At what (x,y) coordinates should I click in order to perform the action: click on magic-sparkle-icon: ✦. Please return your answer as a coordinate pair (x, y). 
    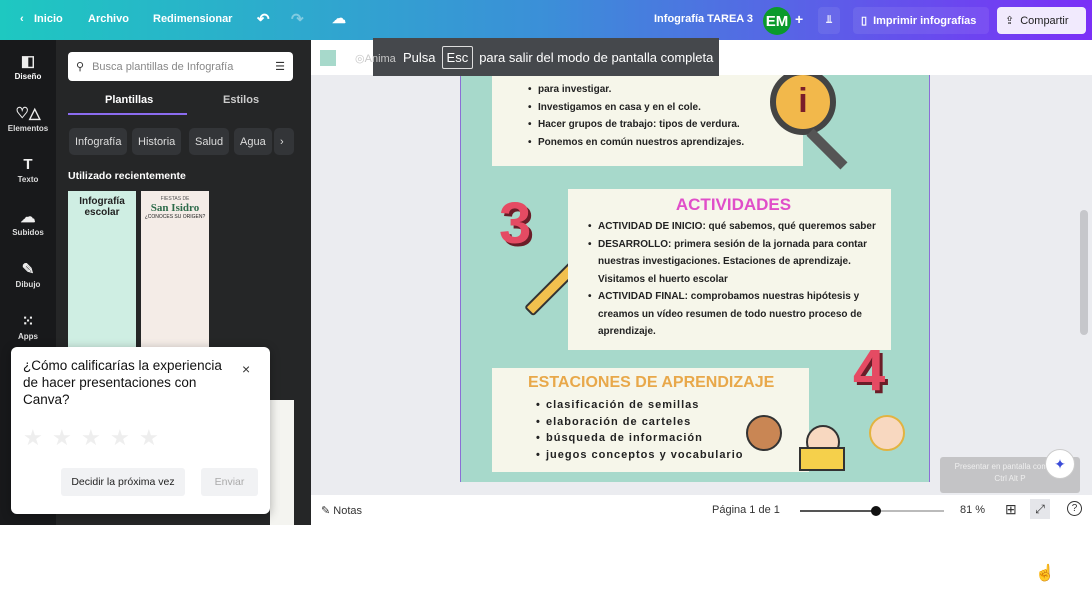
    Looking at the image, I should click on (1060, 464).